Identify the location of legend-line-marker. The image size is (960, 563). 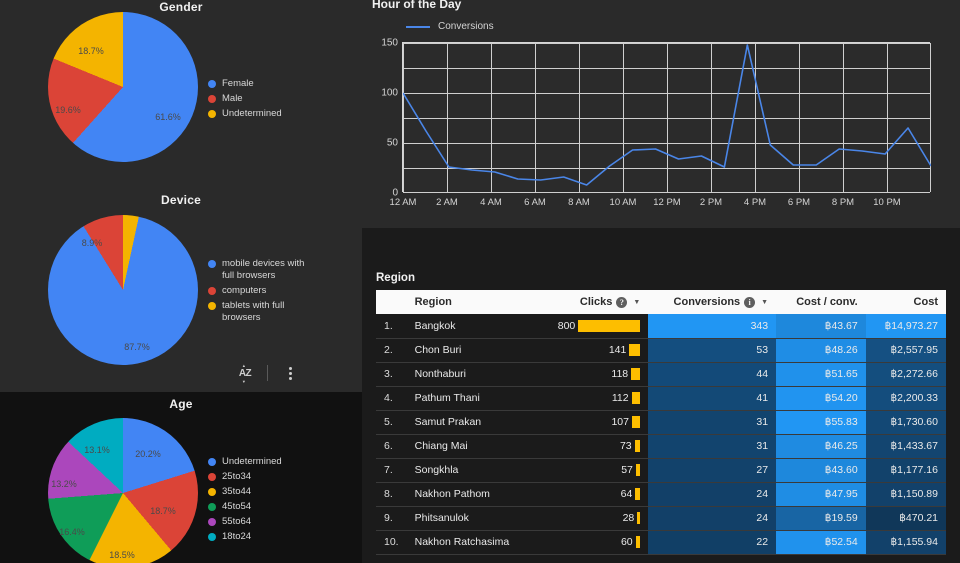
(418, 26).